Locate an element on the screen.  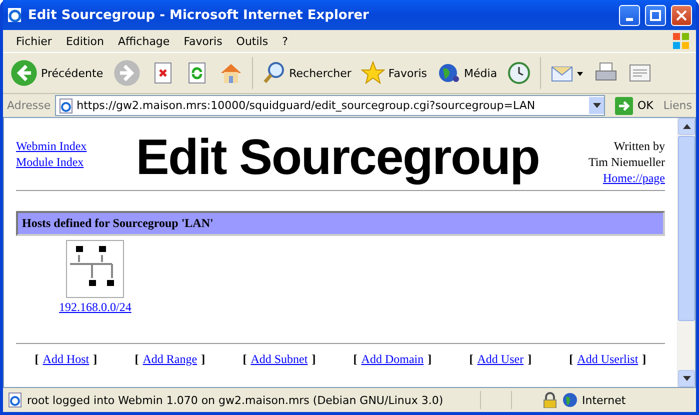
caret-icon is located at coordinates (596, 105).